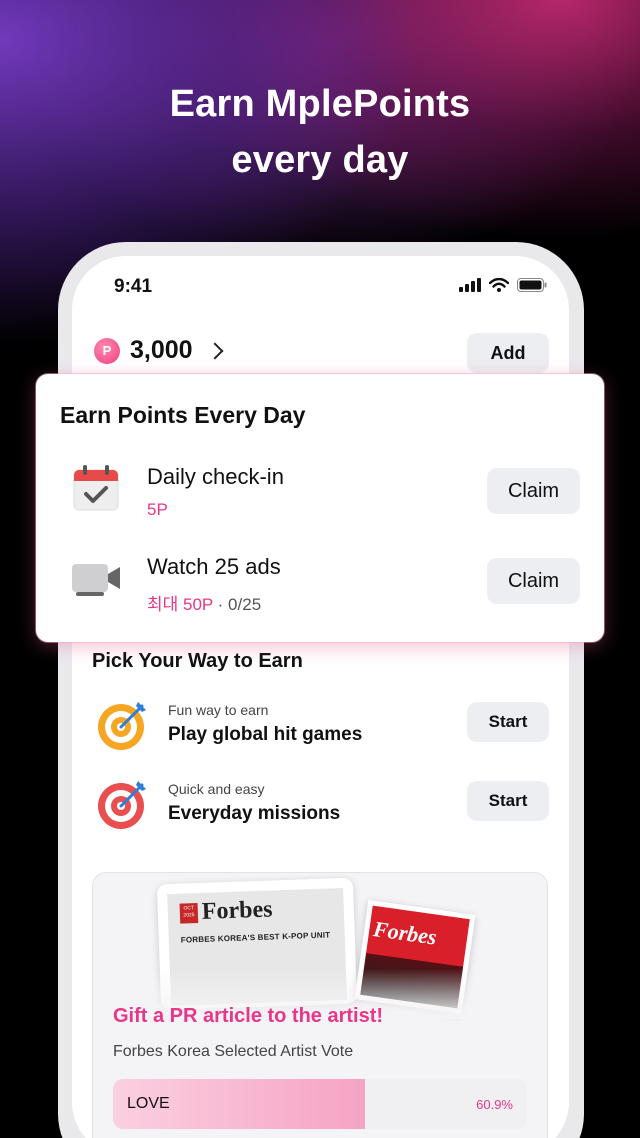 The height and width of the screenshot is (1138, 640). What do you see at coordinates (320, 502) in the screenshot?
I see `earn-item-checkin: Daily check-in 5P Claim` at bounding box center [320, 502].